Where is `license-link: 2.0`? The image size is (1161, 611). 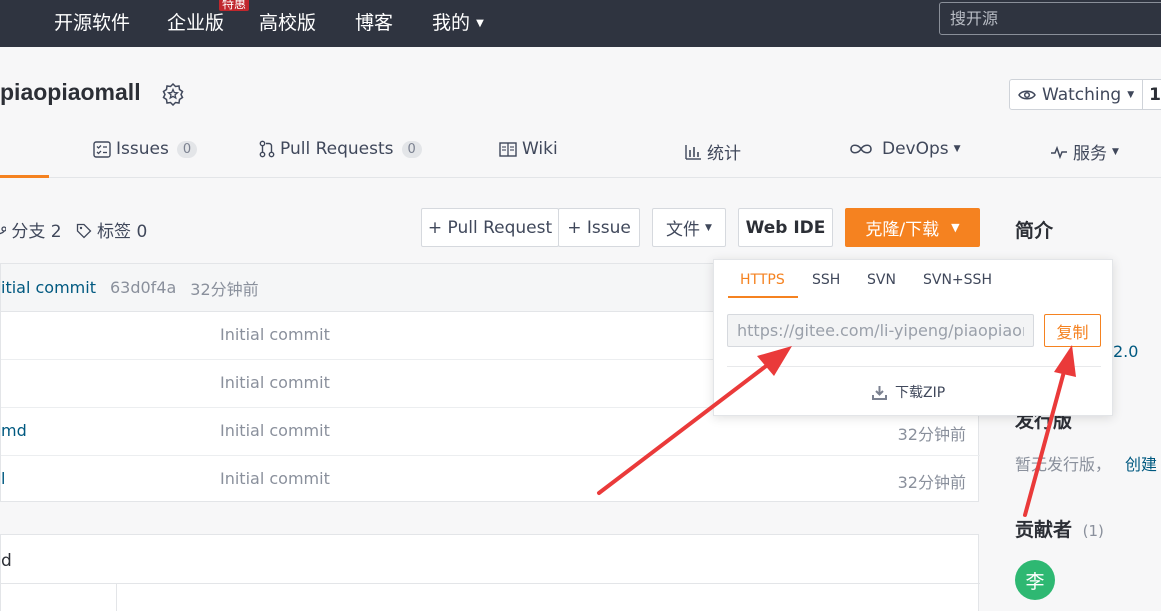 license-link: 2.0 is located at coordinates (1125, 351).